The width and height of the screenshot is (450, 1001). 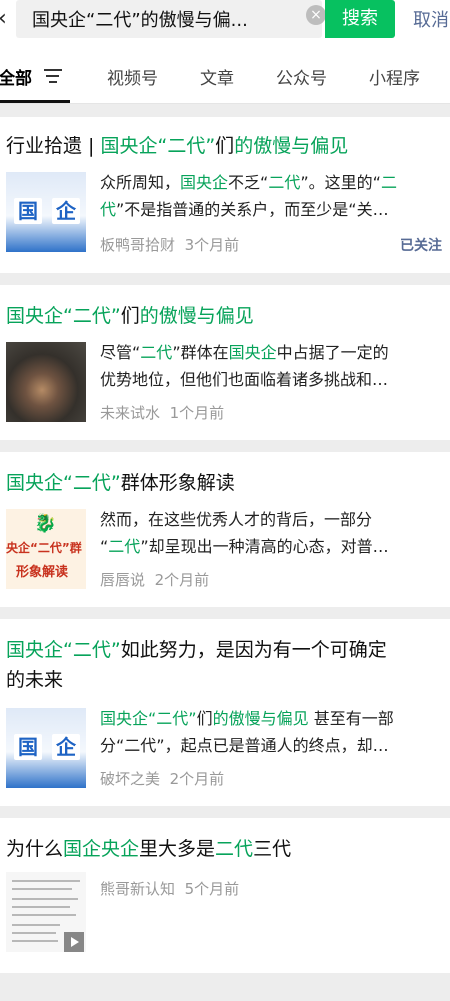 What do you see at coordinates (301, 76) in the screenshot?
I see `tab-accounts: 公众号` at bounding box center [301, 76].